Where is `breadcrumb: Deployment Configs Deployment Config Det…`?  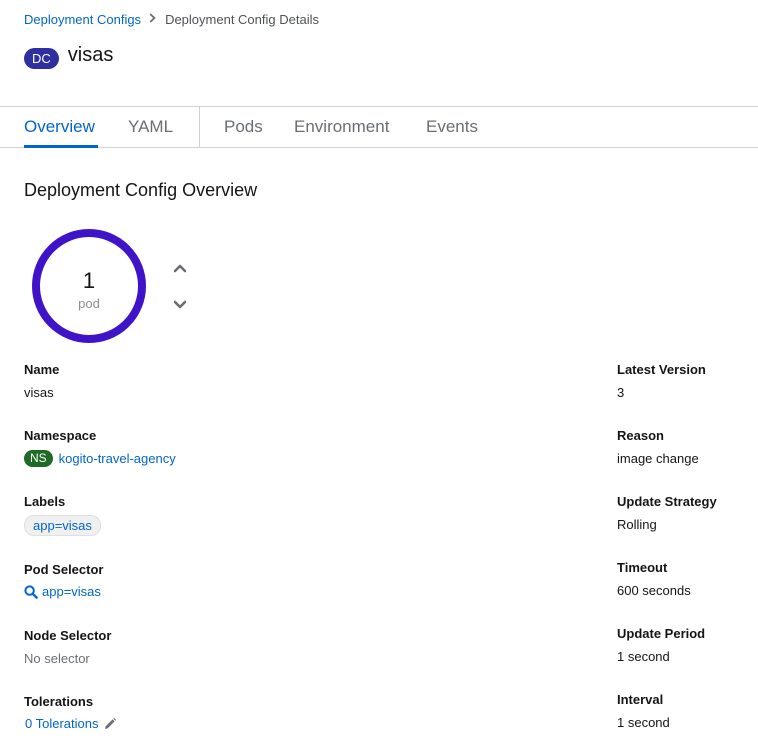
breadcrumb: Deployment Configs Deployment Config Det… is located at coordinates (171, 19).